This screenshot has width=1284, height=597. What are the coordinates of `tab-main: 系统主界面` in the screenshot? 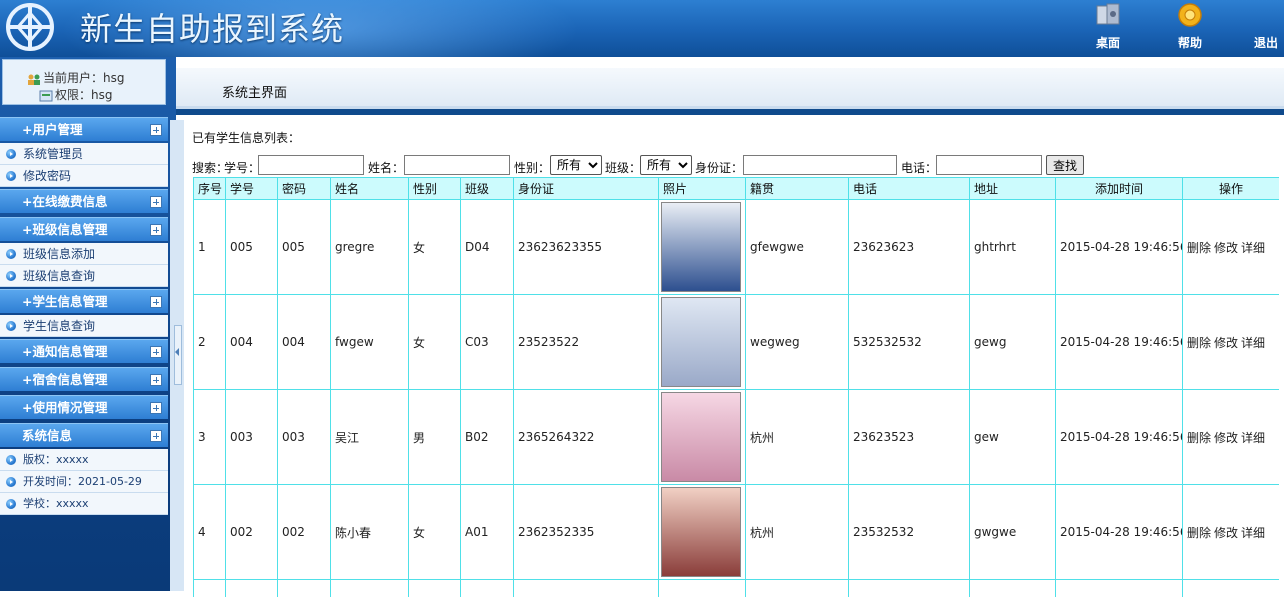 It's located at (254, 91).